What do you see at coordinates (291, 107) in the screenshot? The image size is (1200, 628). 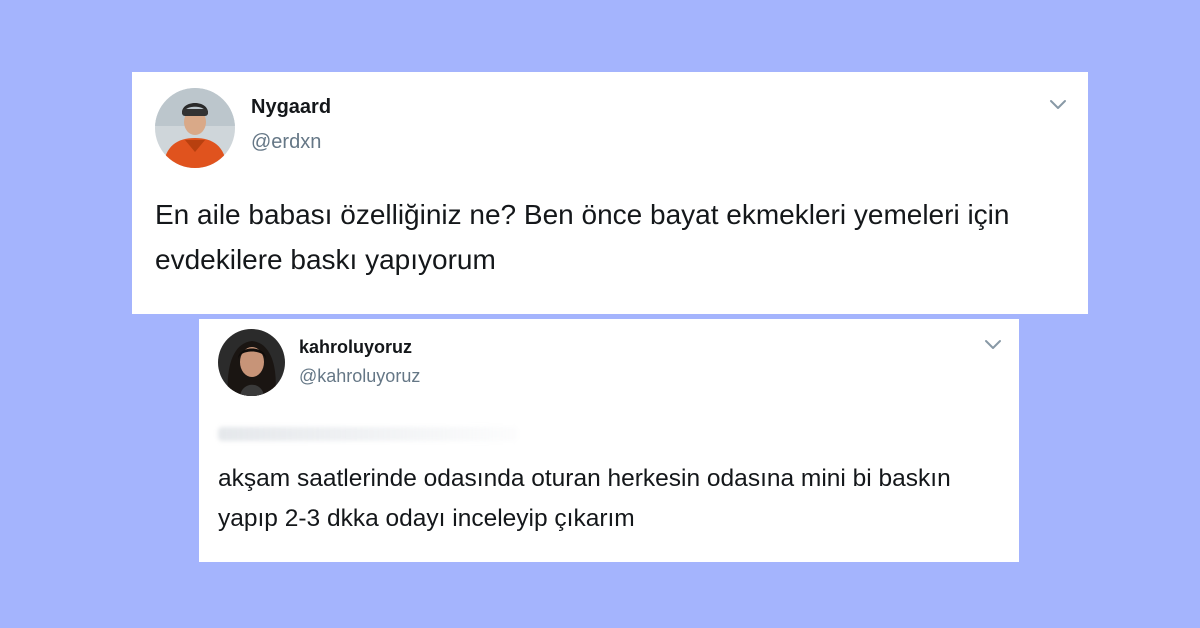 I see `display-name: Nygaard` at bounding box center [291, 107].